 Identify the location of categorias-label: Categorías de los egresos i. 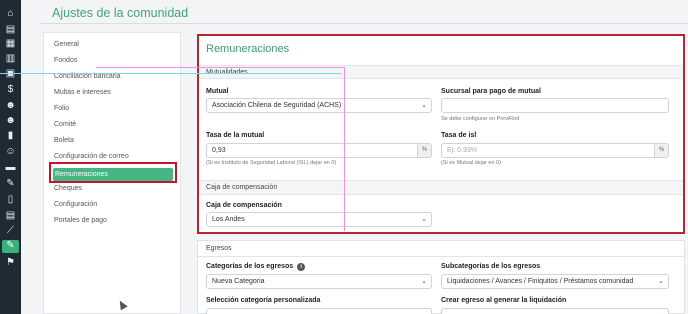
(256, 267).